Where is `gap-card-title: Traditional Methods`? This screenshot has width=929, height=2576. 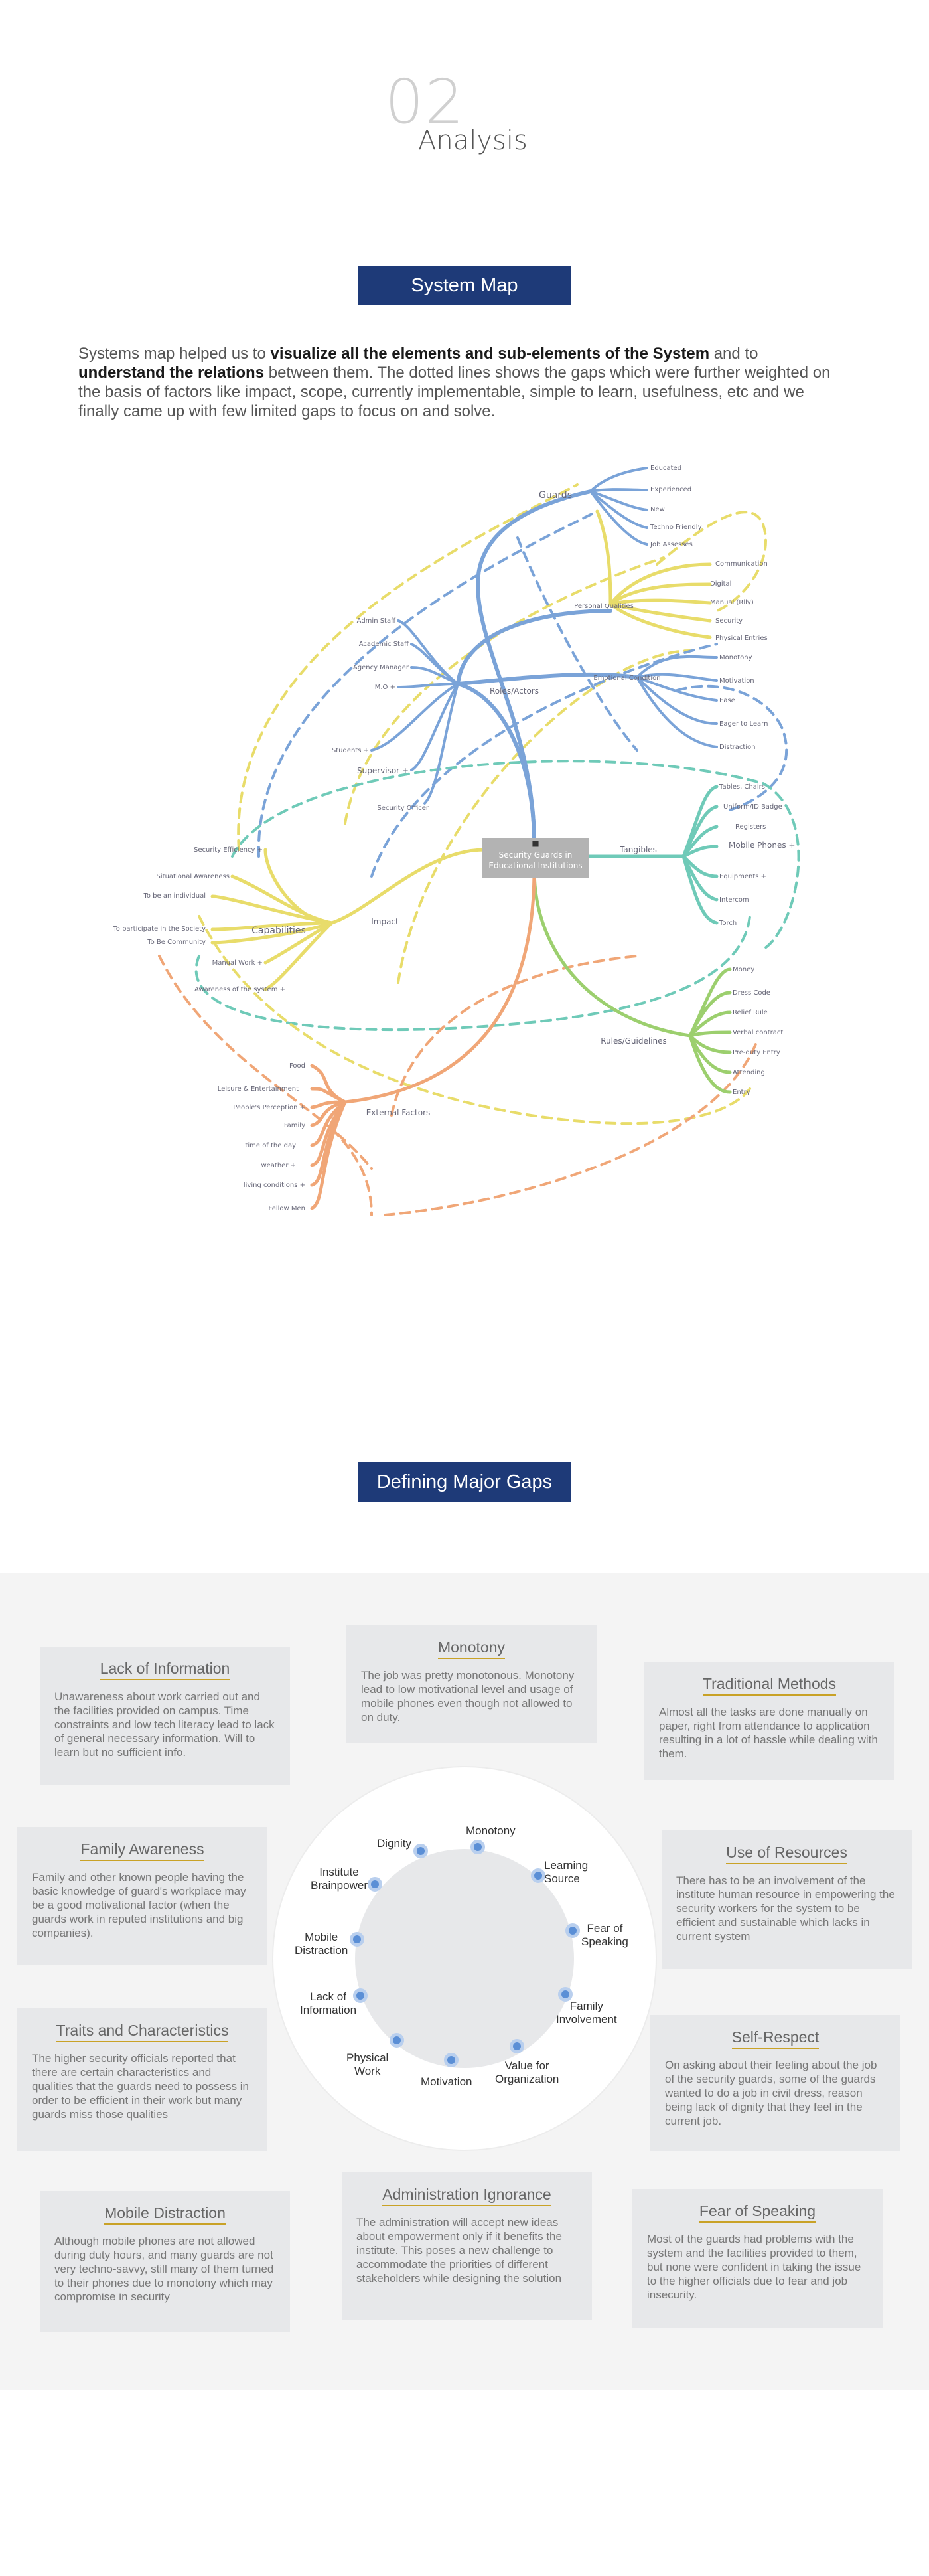 gap-card-title: Traditional Methods is located at coordinates (769, 1685).